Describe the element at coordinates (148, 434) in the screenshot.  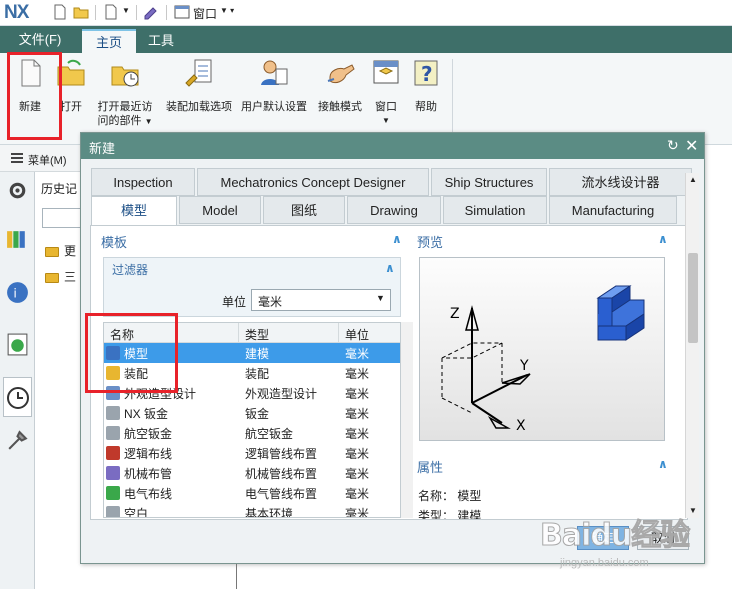
I see `cell-name: 航空钣金` at that location.